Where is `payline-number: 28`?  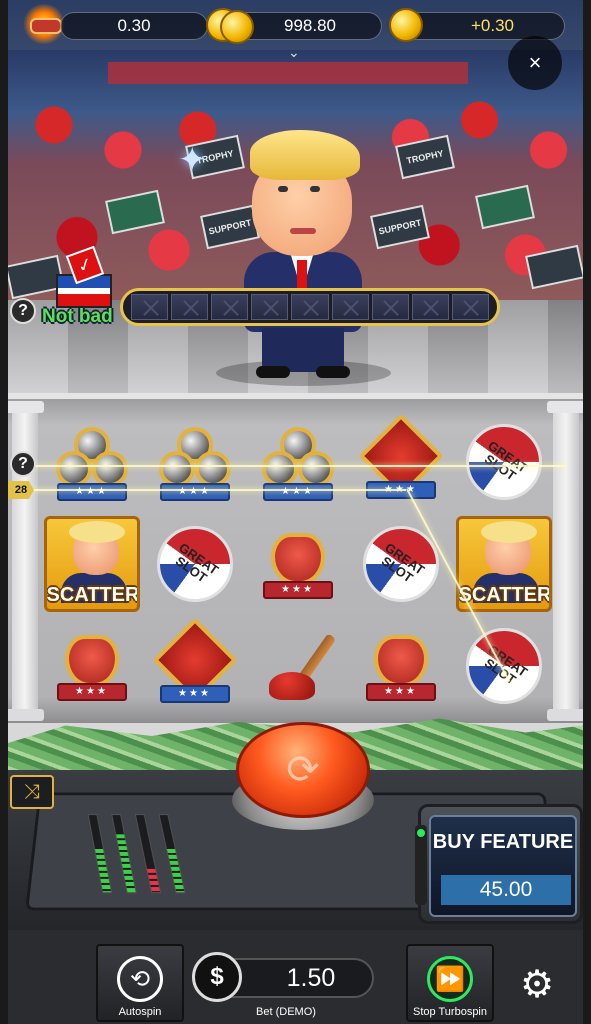
payline-number: 28 is located at coordinates (21, 490).